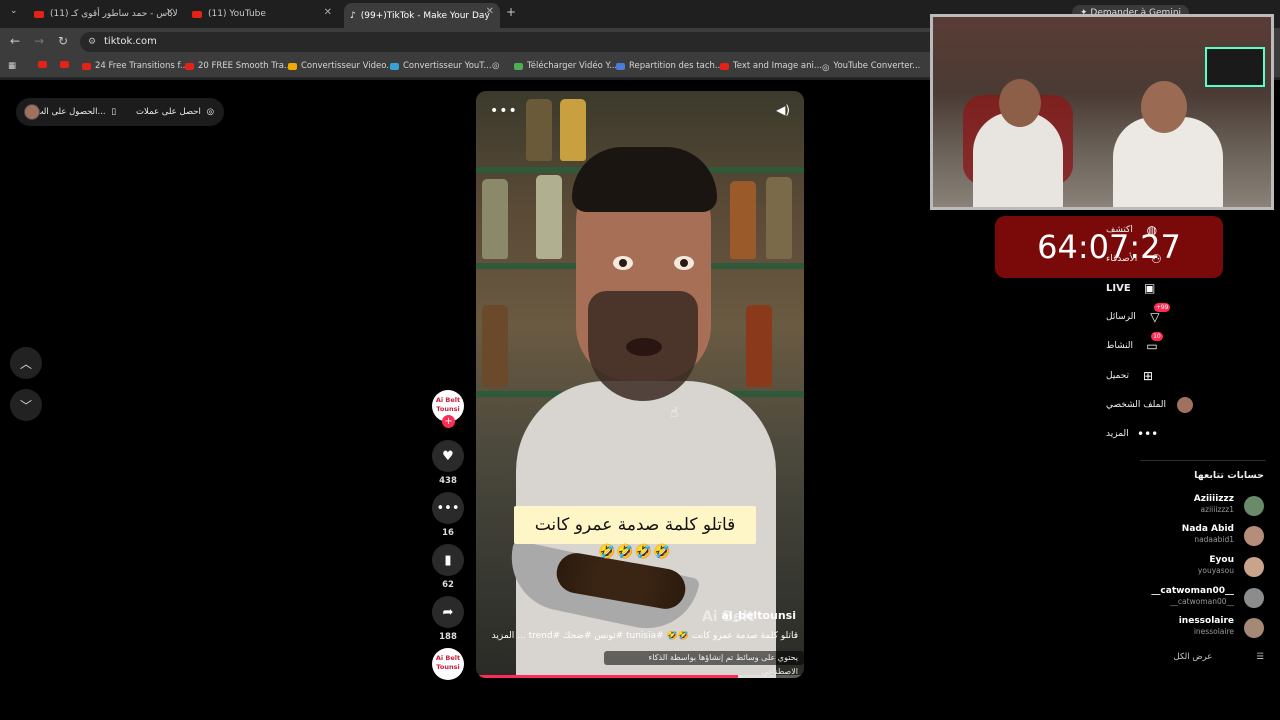 Image resolution: width=1280 pixels, height=720 pixels. What do you see at coordinates (448, 481) in the screenshot?
I see `like-count: 438` at bounding box center [448, 481].